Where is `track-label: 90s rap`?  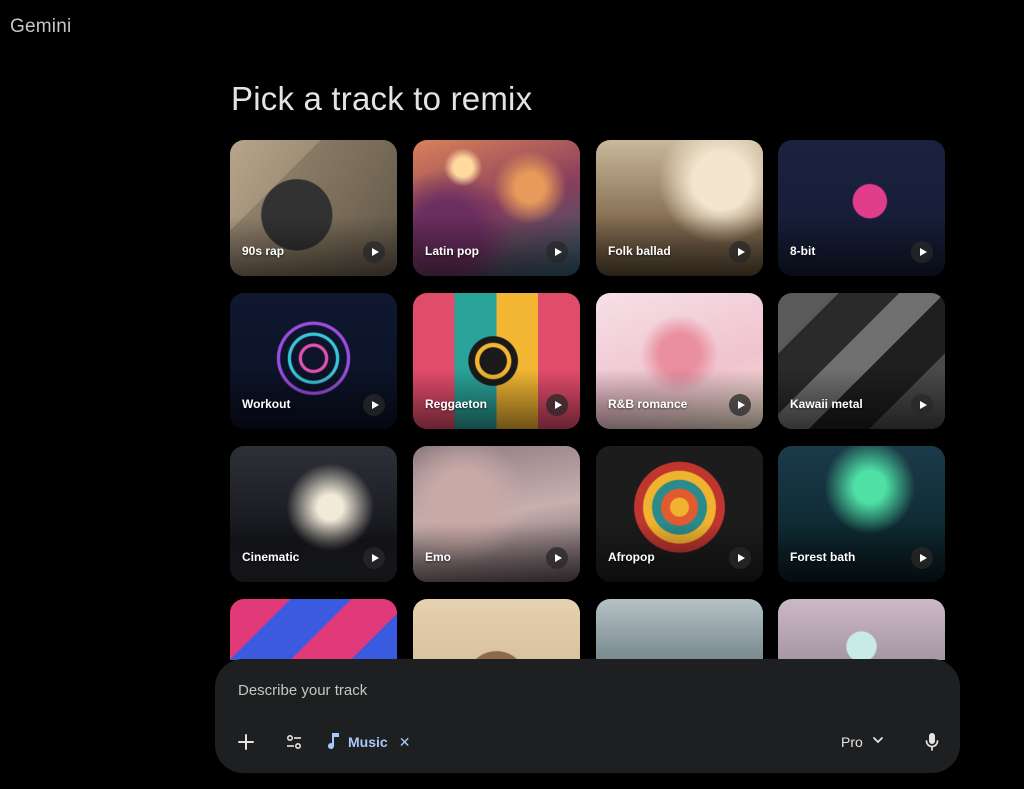 track-label: 90s rap is located at coordinates (263, 251).